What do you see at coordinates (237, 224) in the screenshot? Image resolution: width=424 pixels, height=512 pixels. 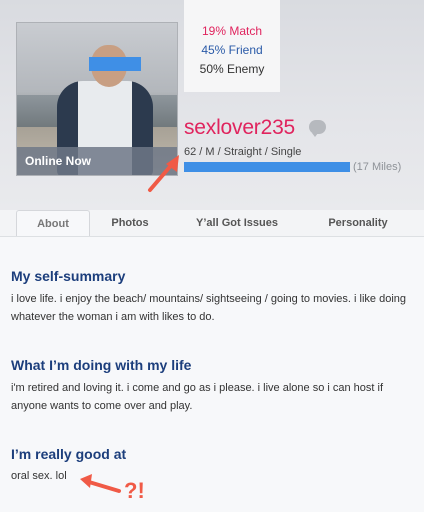 I see `tab-yall-got-issues: Y’all Got Issues` at bounding box center [237, 224].